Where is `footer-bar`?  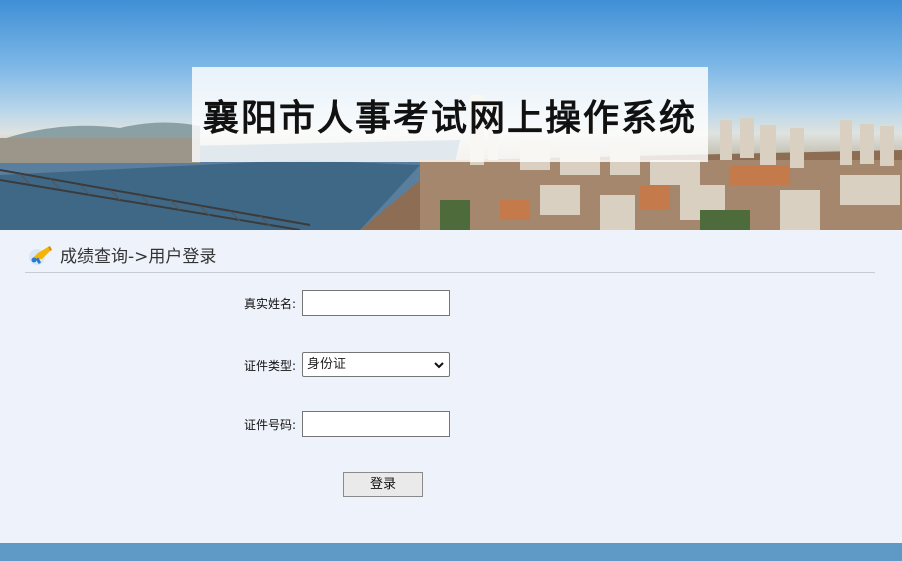 footer-bar is located at coordinates (451, 552).